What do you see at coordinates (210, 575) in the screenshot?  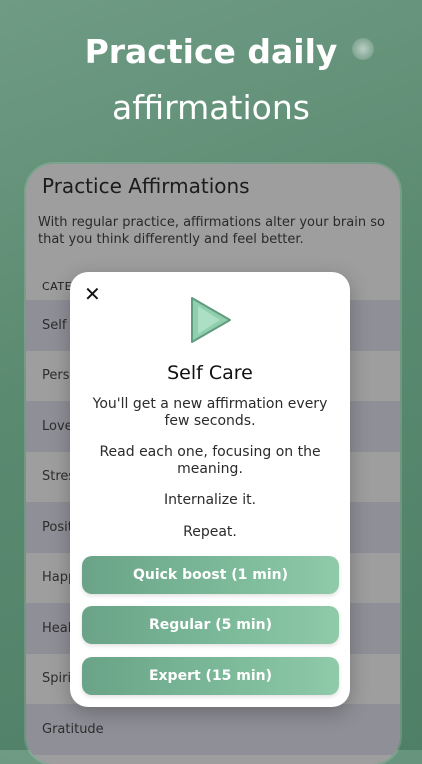 I see `quick-boost-button: Quick boost (1 min)` at bounding box center [210, 575].